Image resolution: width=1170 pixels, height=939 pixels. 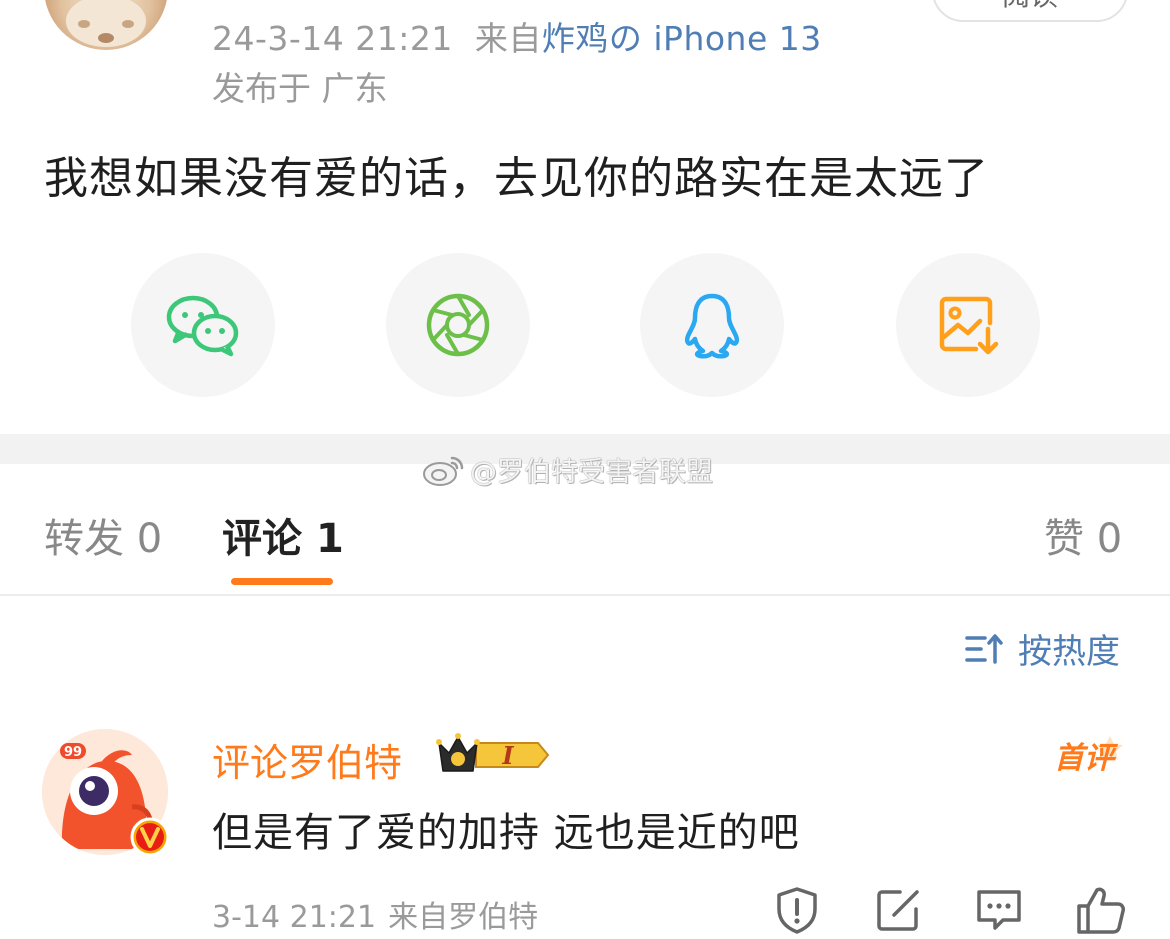 What do you see at coordinates (332, 38) in the screenshot?
I see `post-timestamp: 24-3-14 21:21` at bounding box center [332, 38].